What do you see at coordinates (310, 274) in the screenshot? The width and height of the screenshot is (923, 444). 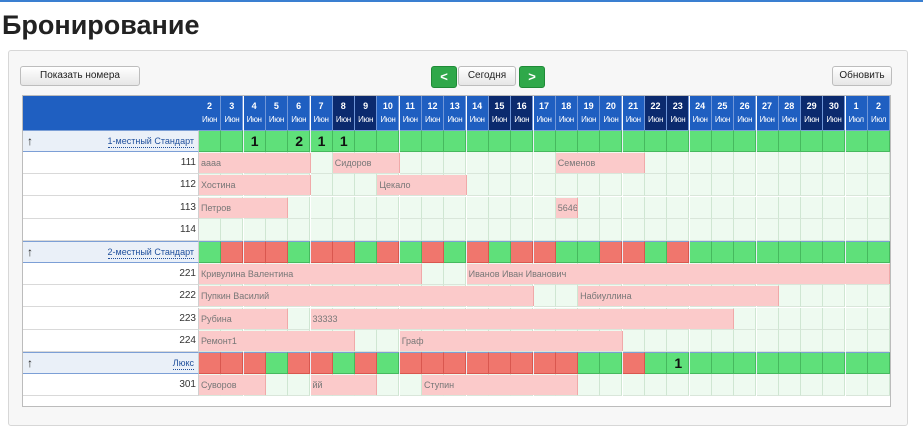 I see `booking-bar: Кривулина Валентина` at bounding box center [310, 274].